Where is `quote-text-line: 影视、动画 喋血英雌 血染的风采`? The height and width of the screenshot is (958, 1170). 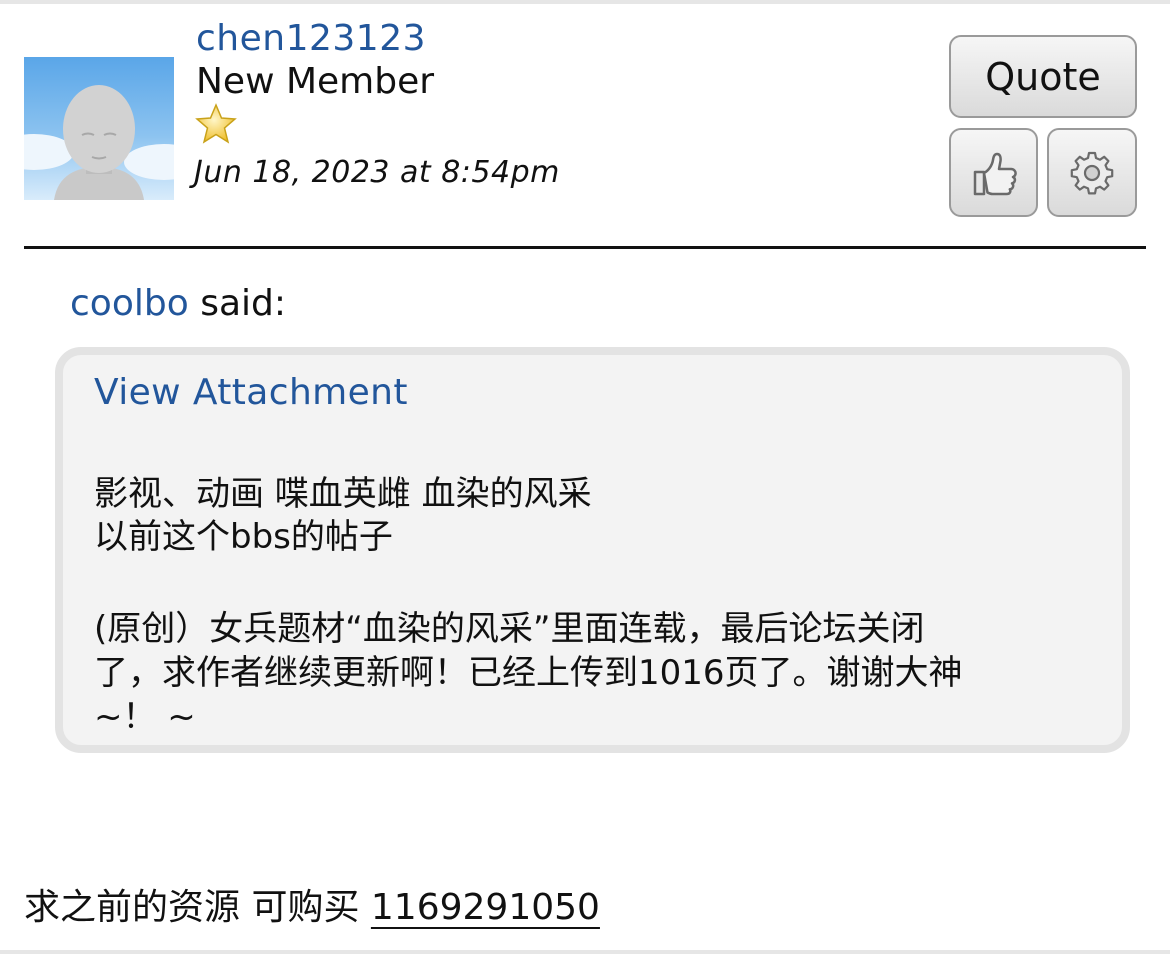
quote-text-line: 影视、动画 喋血英雌 血染的风采 is located at coordinates (343, 494).